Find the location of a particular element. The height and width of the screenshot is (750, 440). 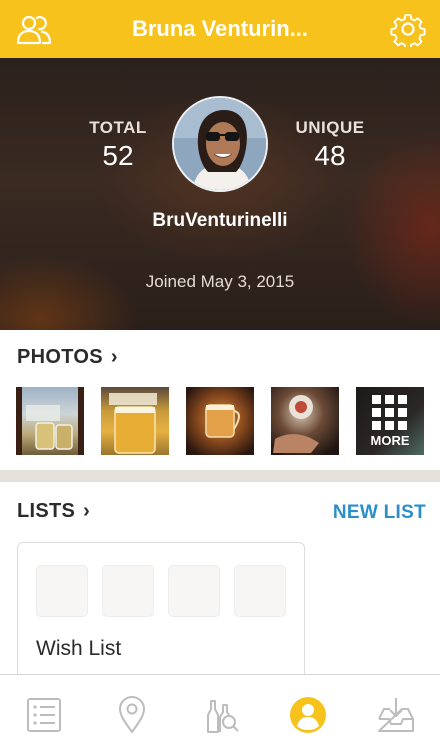

unique-label: UNIQUE is located at coordinates (330, 127).